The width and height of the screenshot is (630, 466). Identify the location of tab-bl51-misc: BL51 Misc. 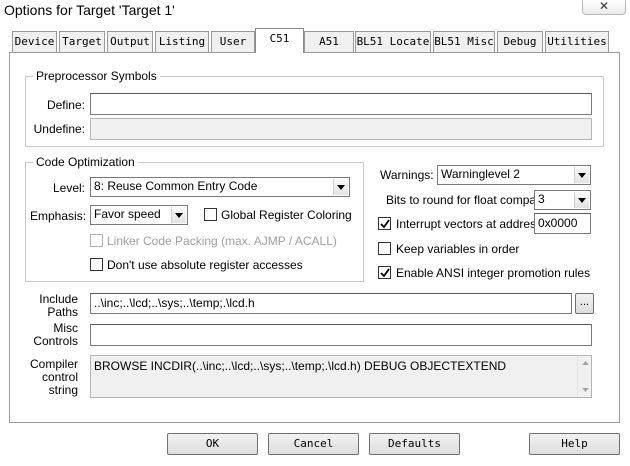
(464, 41).